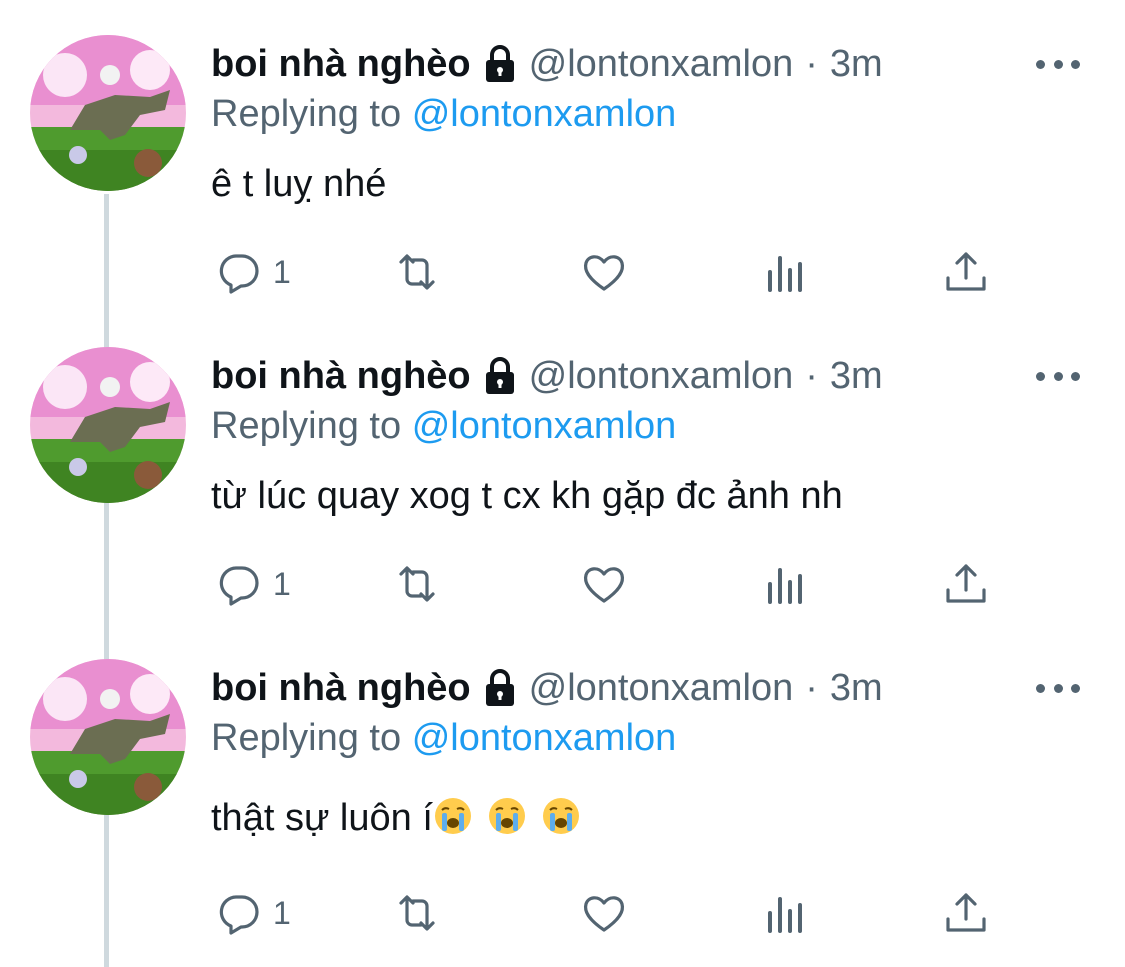 The height and width of the screenshot is (967, 1125). What do you see at coordinates (299, 184) in the screenshot?
I see `tweet-text-content: ê t luỵ nhé` at bounding box center [299, 184].